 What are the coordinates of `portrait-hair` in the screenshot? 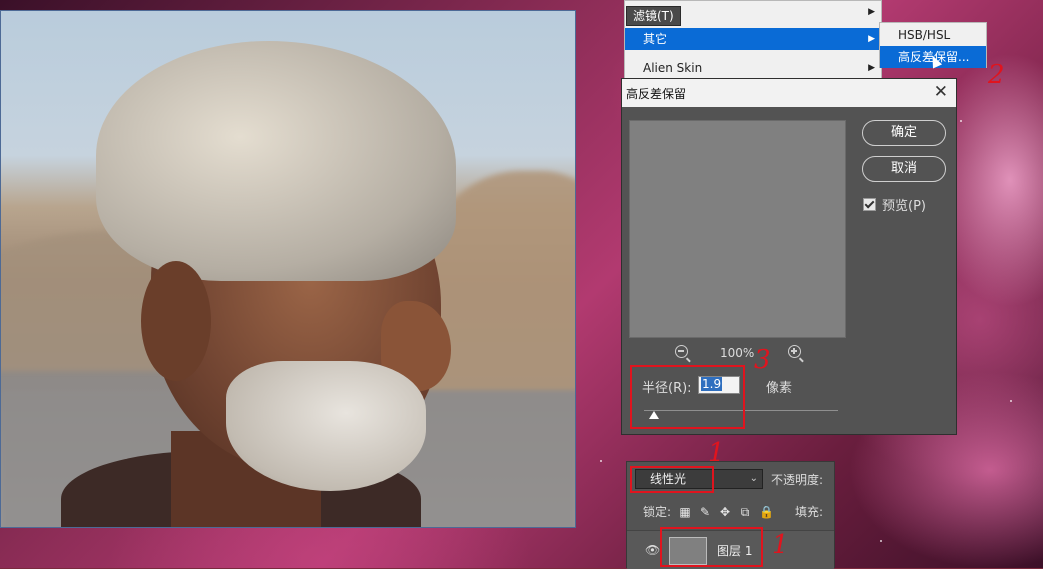 It's located at (276, 161).